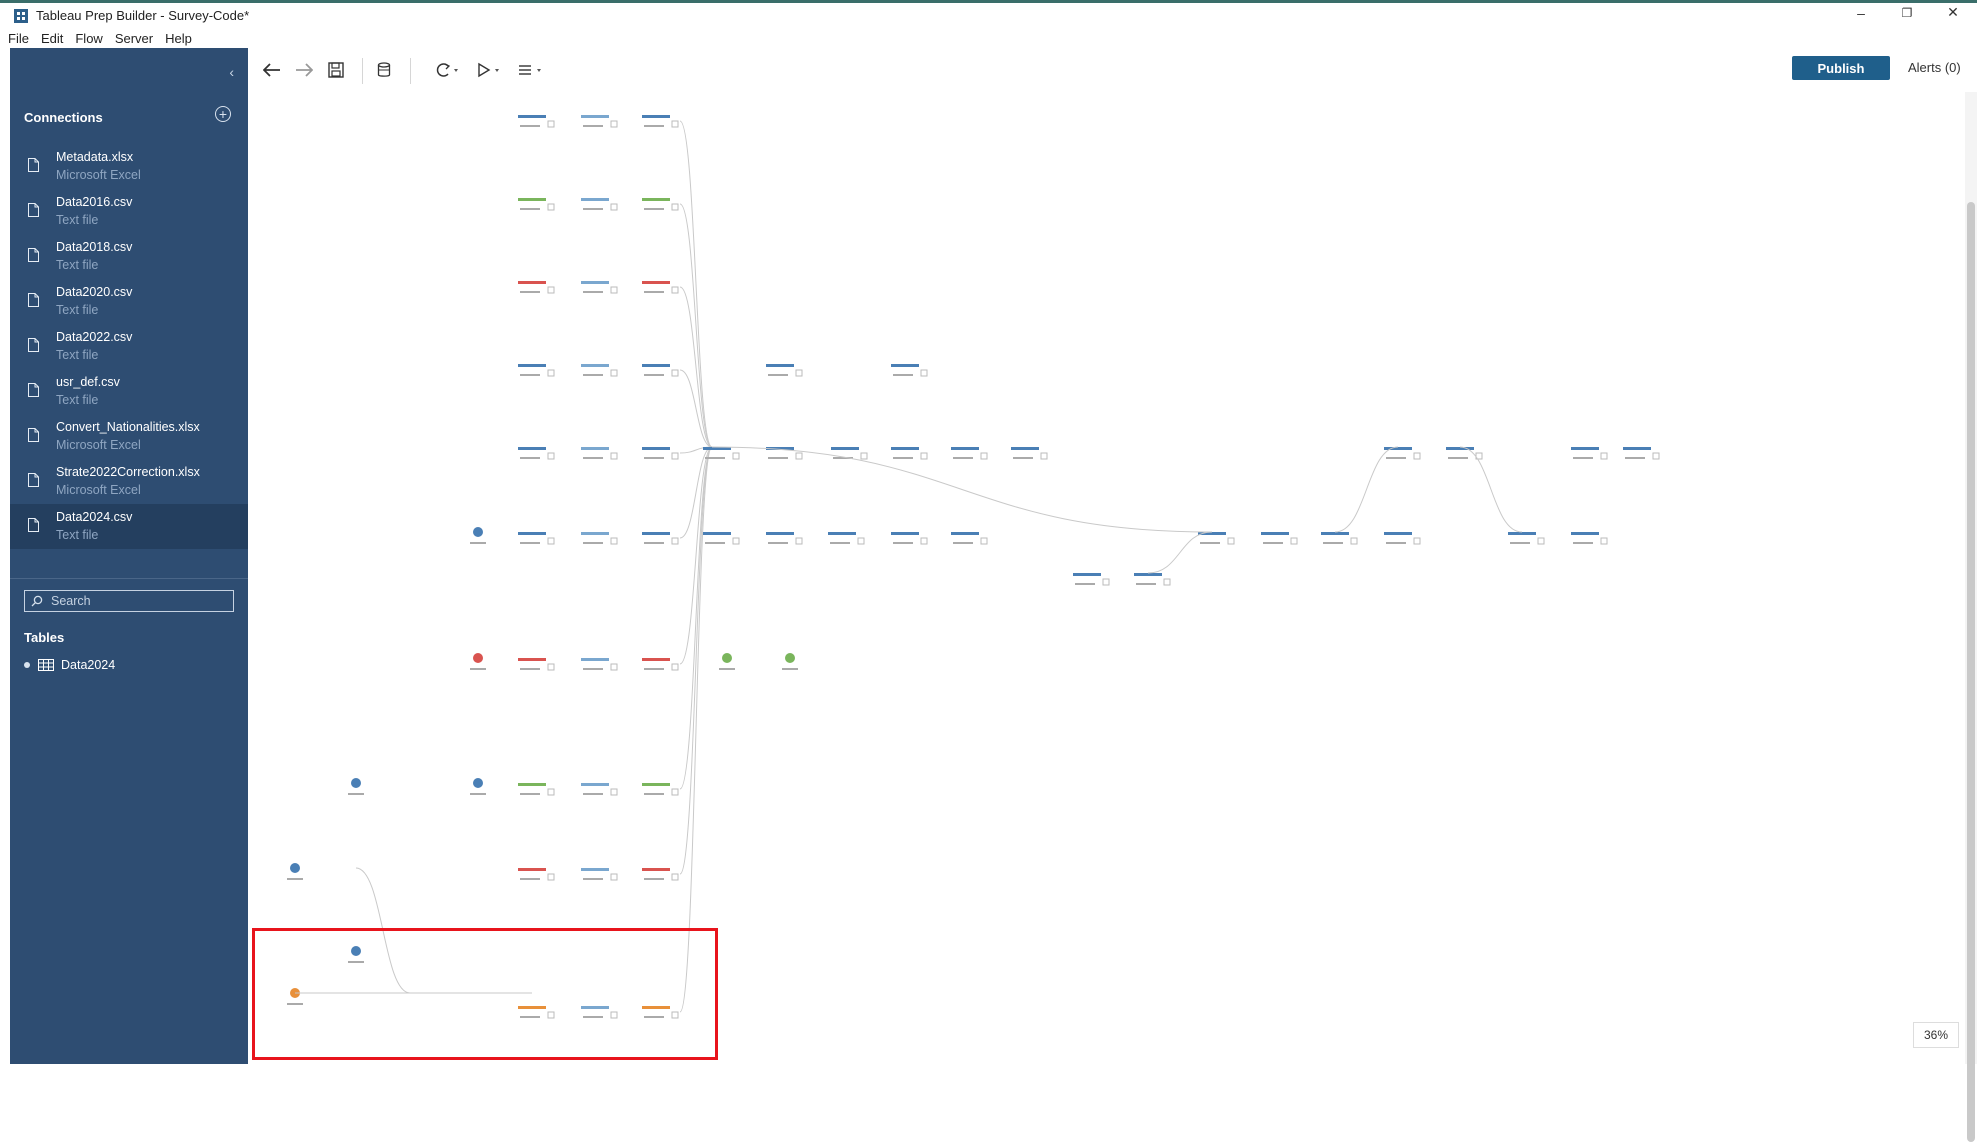 This screenshot has height=1142, width=1977. Describe the element at coordinates (134, 38) in the screenshot. I see `menu-server: Server` at that location.